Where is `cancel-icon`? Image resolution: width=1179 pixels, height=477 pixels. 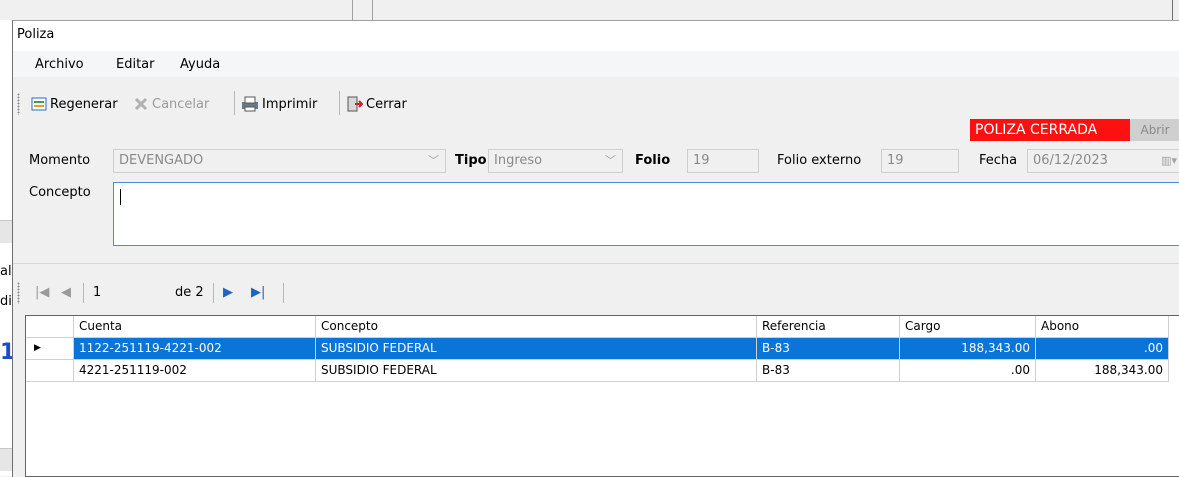
cancel-icon is located at coordinates (141, 104).